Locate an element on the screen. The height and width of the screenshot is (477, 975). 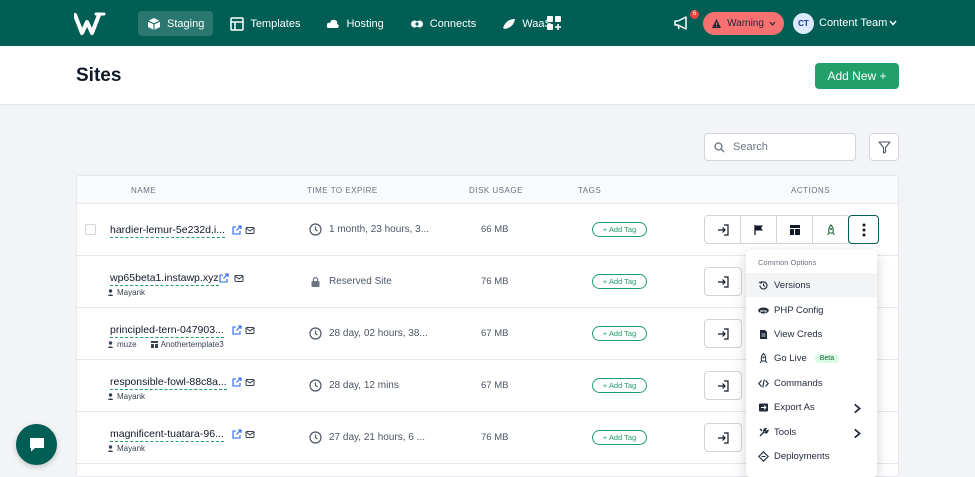
search-icon is located at coordinates (719, 146).